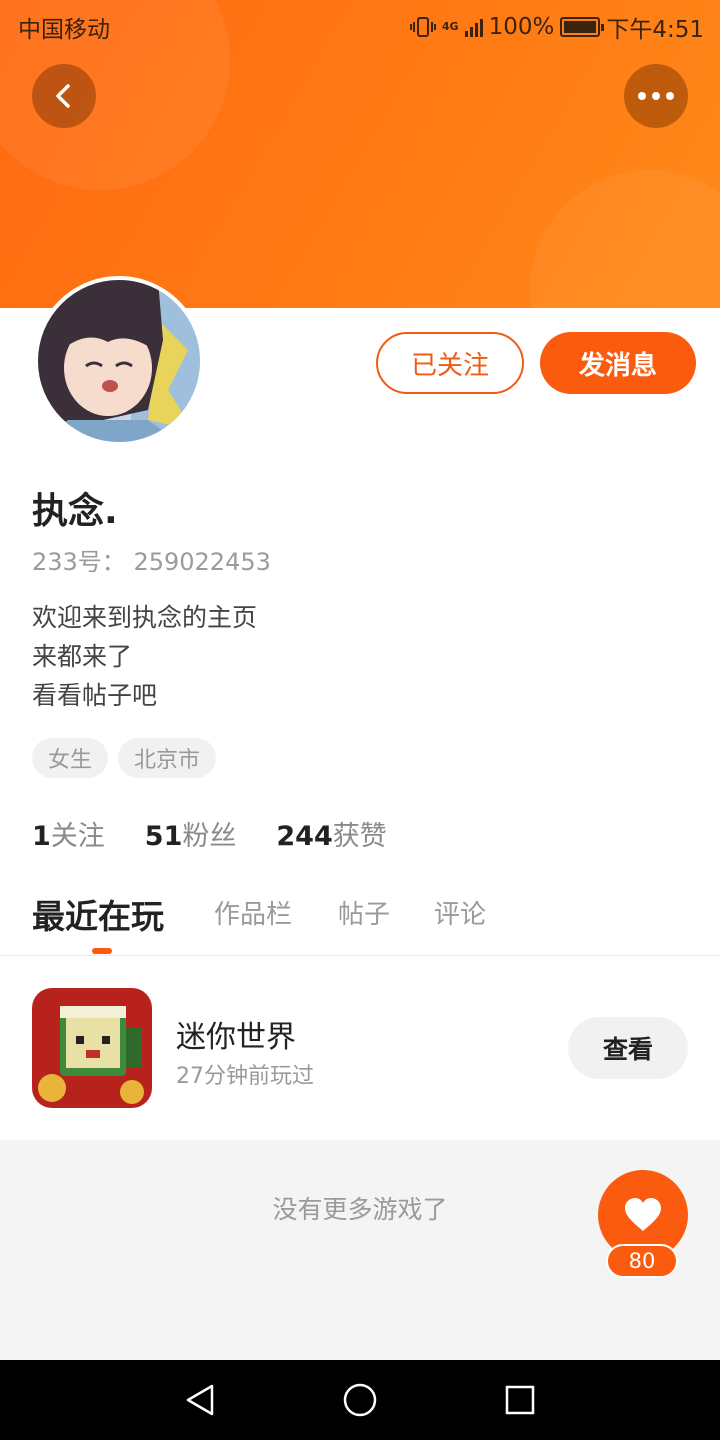 The height and width of the screenshot is (1440, 720). What do you see at coordinates (422, 27) in the screenshot?
I see `vibrate-icon` at bounding box center [422, 27].